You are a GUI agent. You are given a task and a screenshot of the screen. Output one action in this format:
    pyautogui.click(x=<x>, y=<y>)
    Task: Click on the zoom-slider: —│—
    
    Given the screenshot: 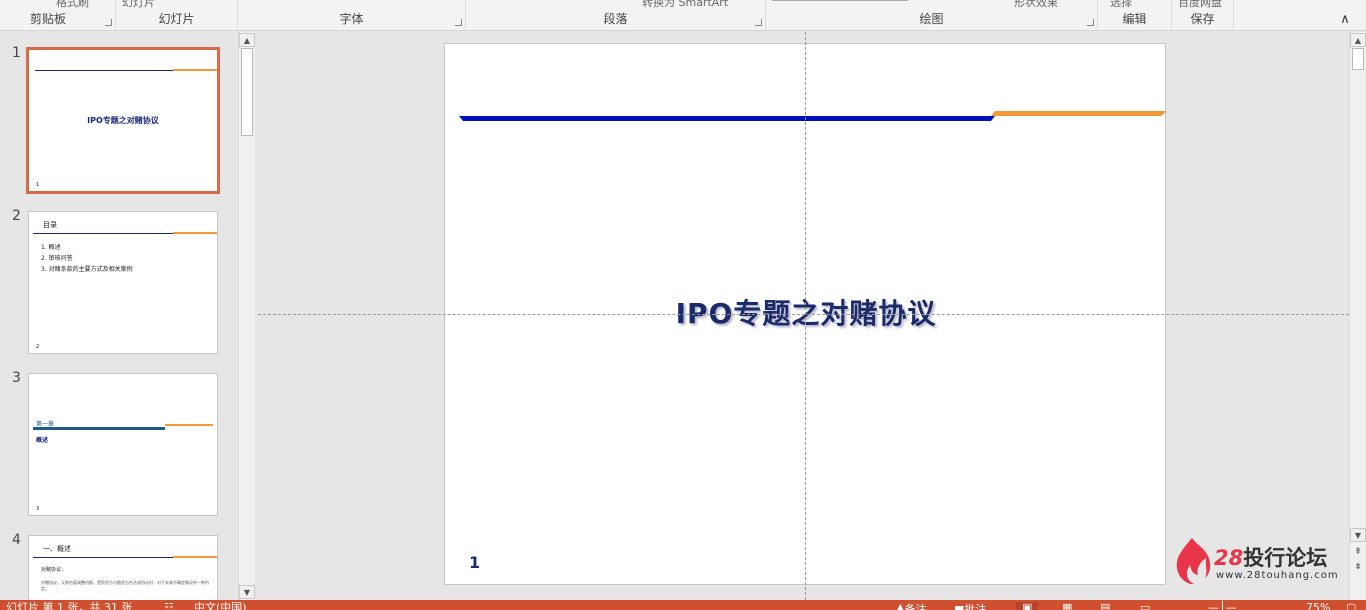 What is the action you would take?
    pyautogui.click(x=1222, y=606)
    